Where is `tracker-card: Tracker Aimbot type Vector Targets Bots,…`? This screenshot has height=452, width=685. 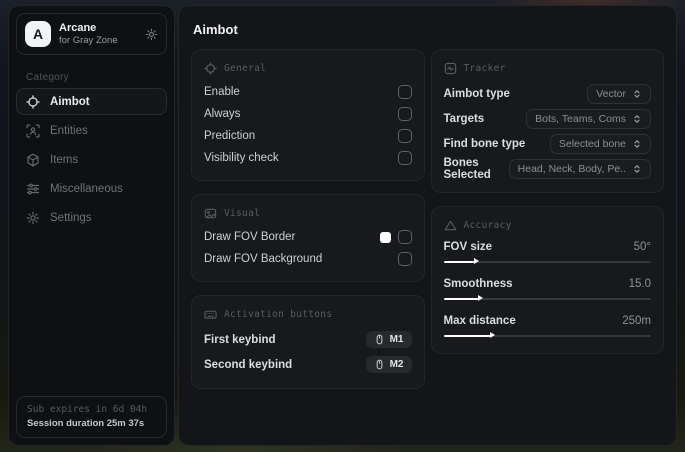
tracker-card: Tracker Aimbot type Vector Targets Bots,… is located at coordinates (547, 121).